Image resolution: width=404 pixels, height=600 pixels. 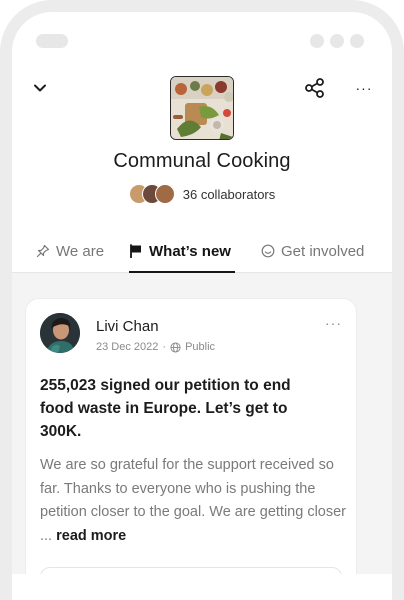 I want to click on chevron-down-icon, so click(x=40, y=88).